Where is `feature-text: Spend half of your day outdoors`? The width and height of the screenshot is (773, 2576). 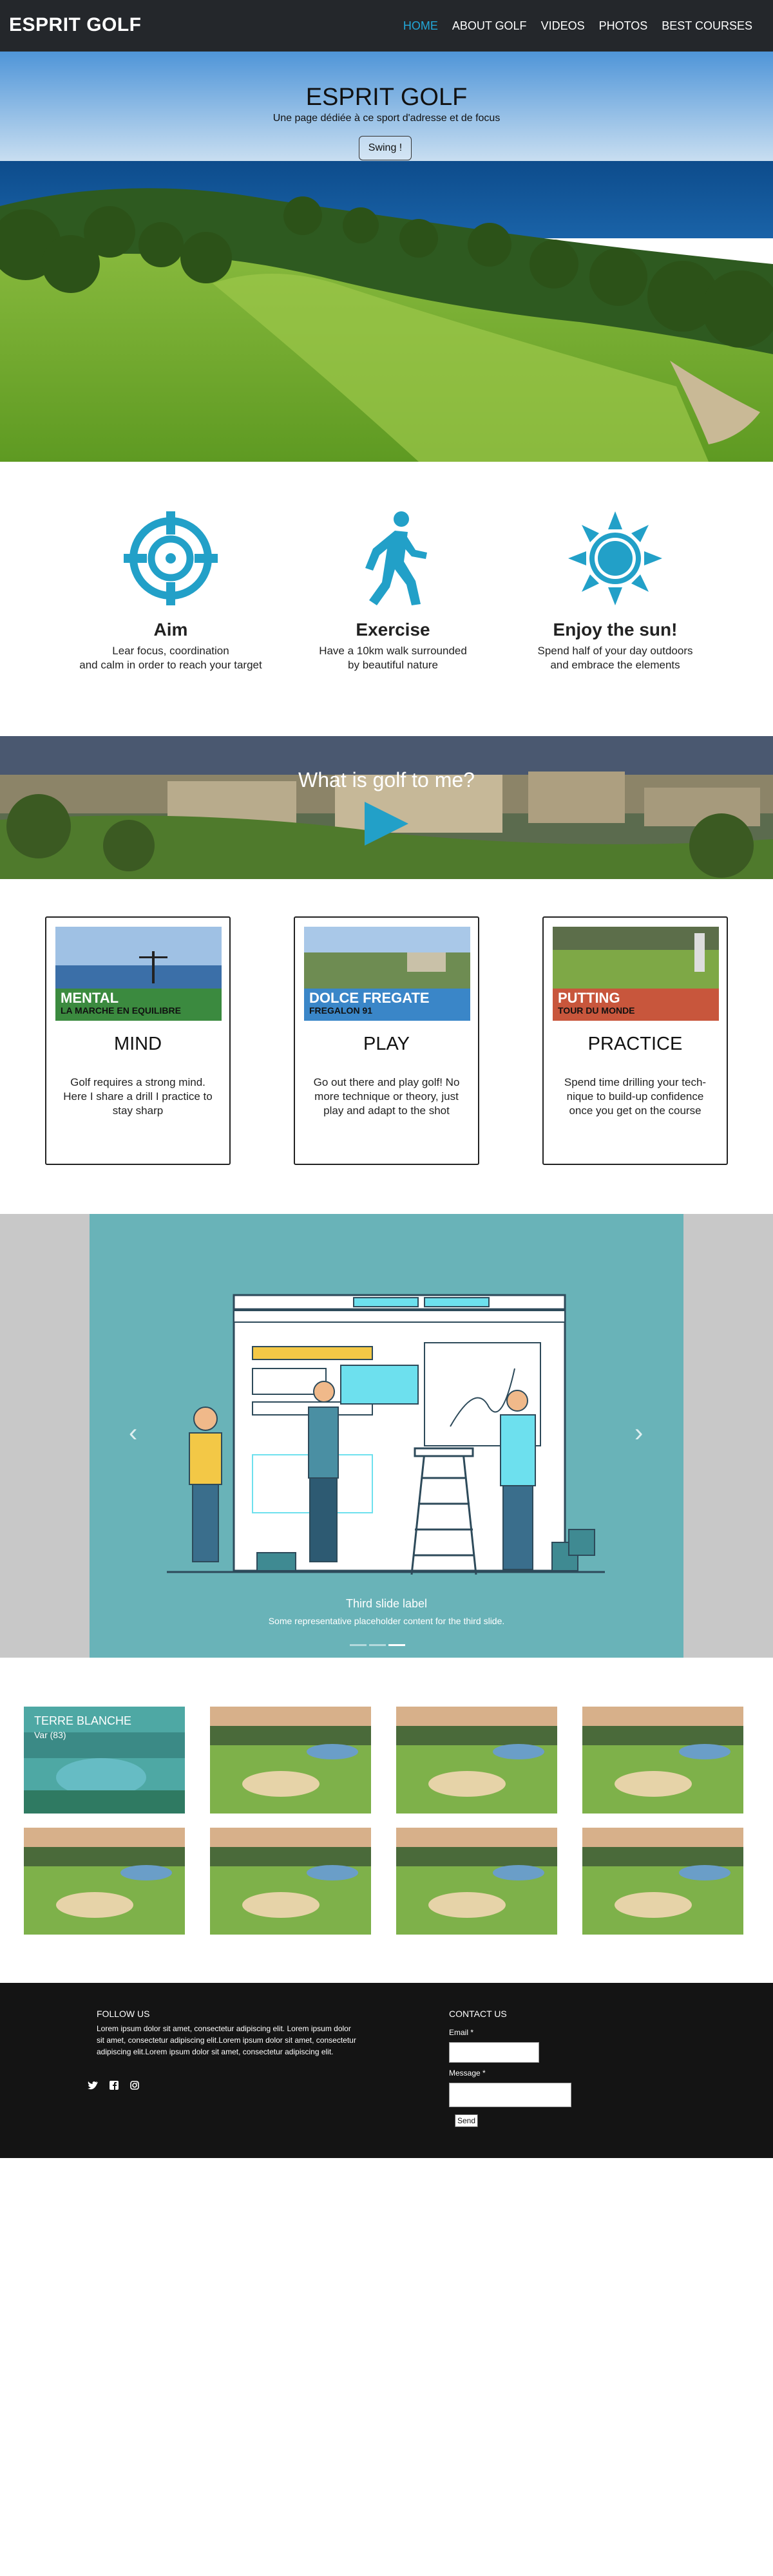 feature-text: Spend half of your day outdoors is located at coordinates (615, 651).